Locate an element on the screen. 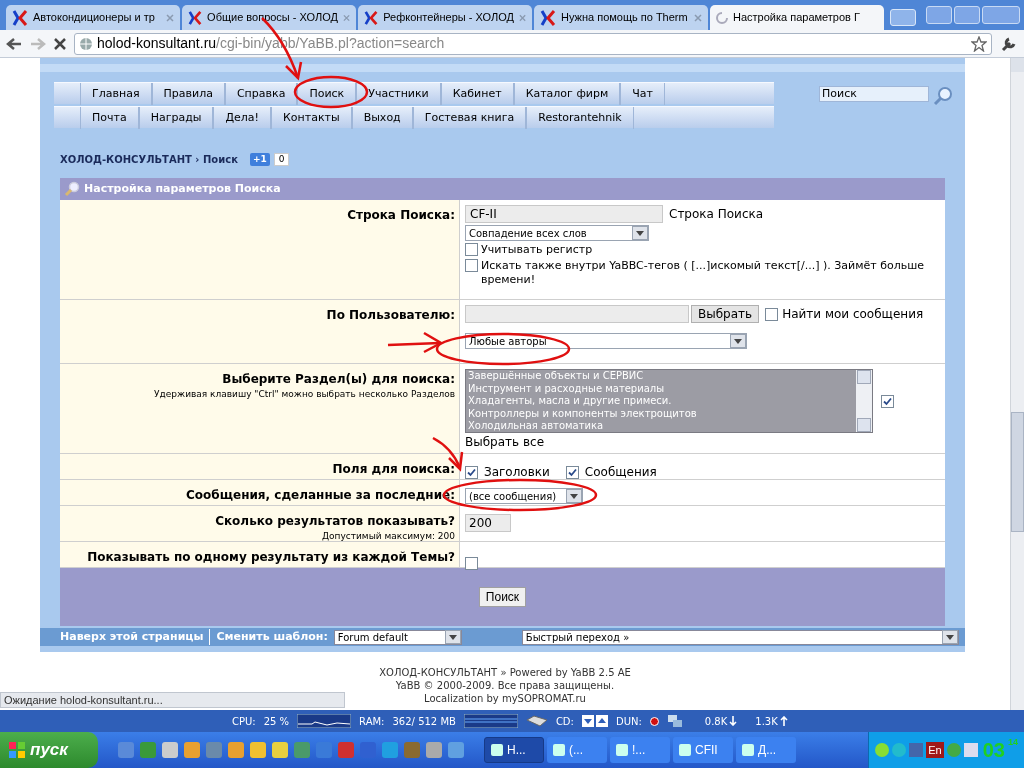  close-button is located at coordinates (1001, 15).